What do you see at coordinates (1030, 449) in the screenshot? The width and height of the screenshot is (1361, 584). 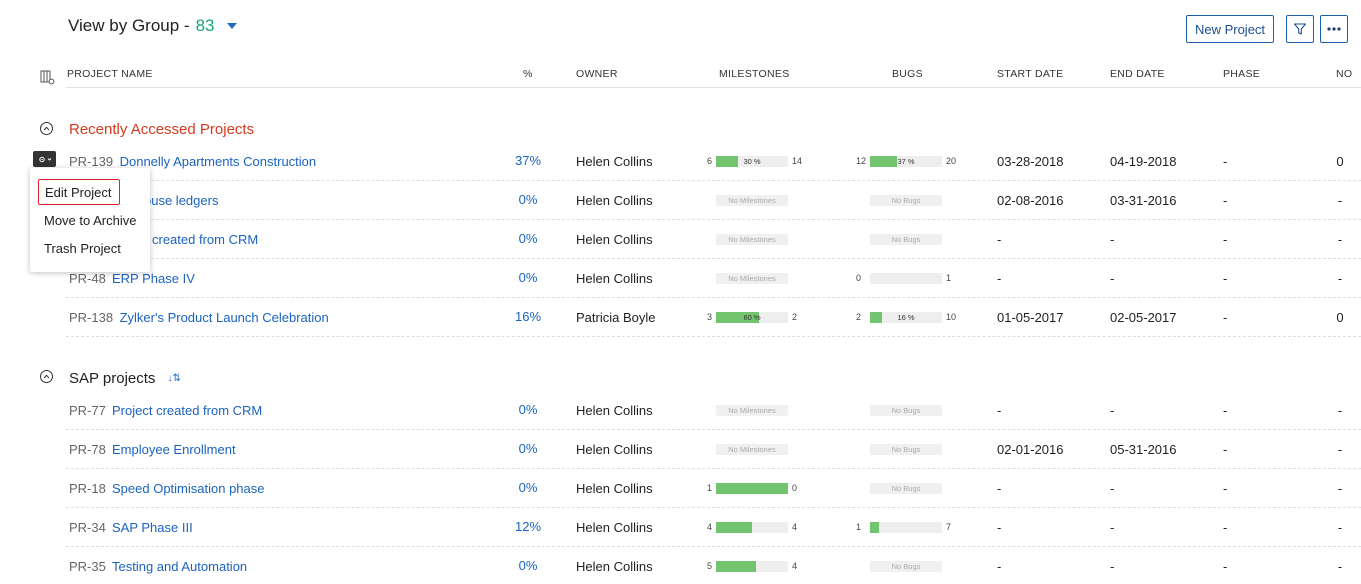 I see `start-date: 02-01-2016` at bounding box center [1030, 449].